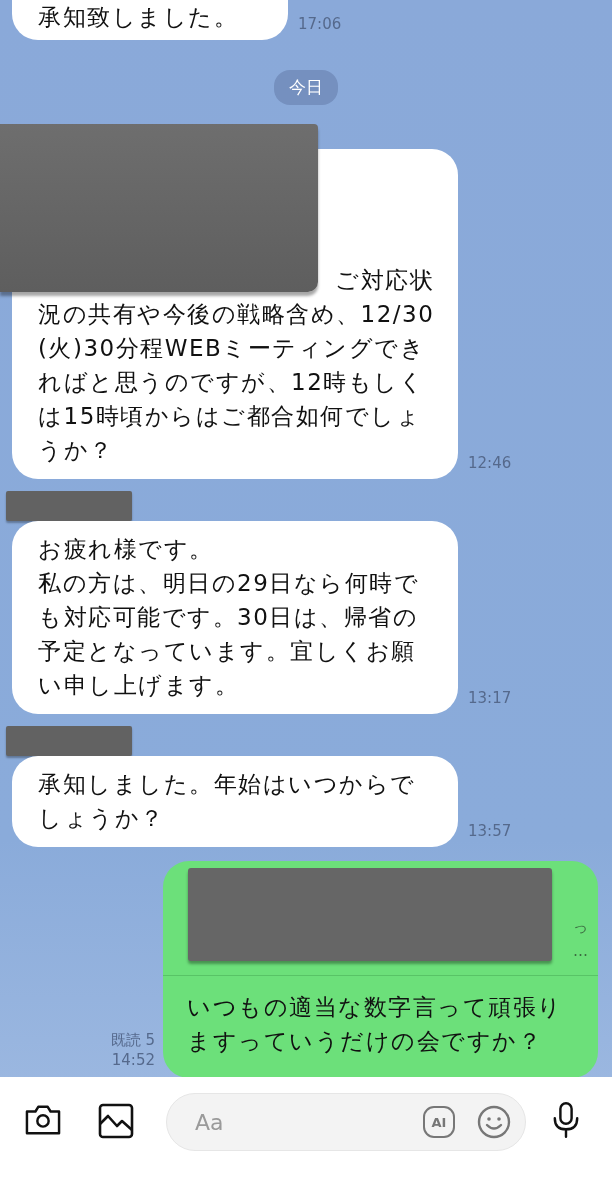  I want to click on date-label: 今日, so click(306, 87).